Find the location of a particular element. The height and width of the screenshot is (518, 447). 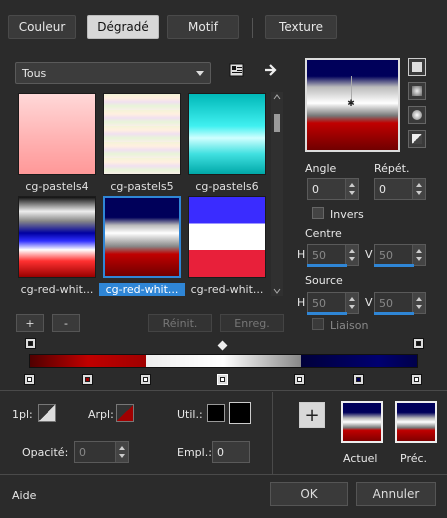

back-plane-color-button is located at coordinates (125, 413).